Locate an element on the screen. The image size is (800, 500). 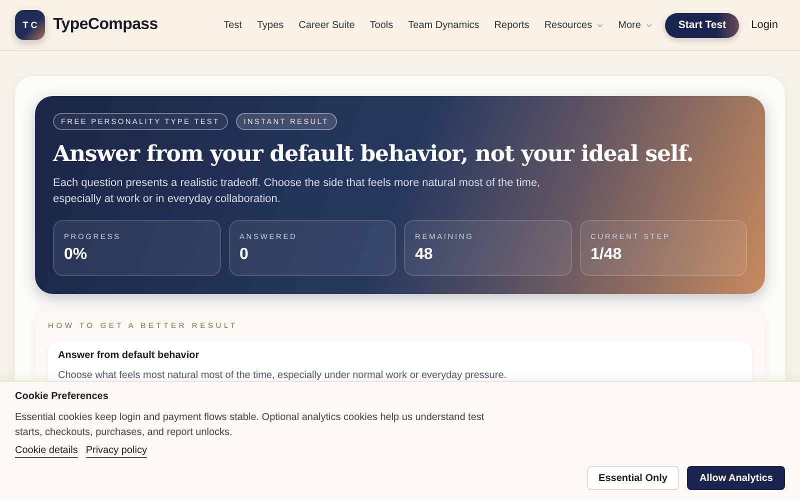
cookie-text: Essential cookies keep login and payment flows stable. Optional analytics cookies help us understand test starts, checkouts, purchases, and report unlocks. is located at coordinates (250, 425).